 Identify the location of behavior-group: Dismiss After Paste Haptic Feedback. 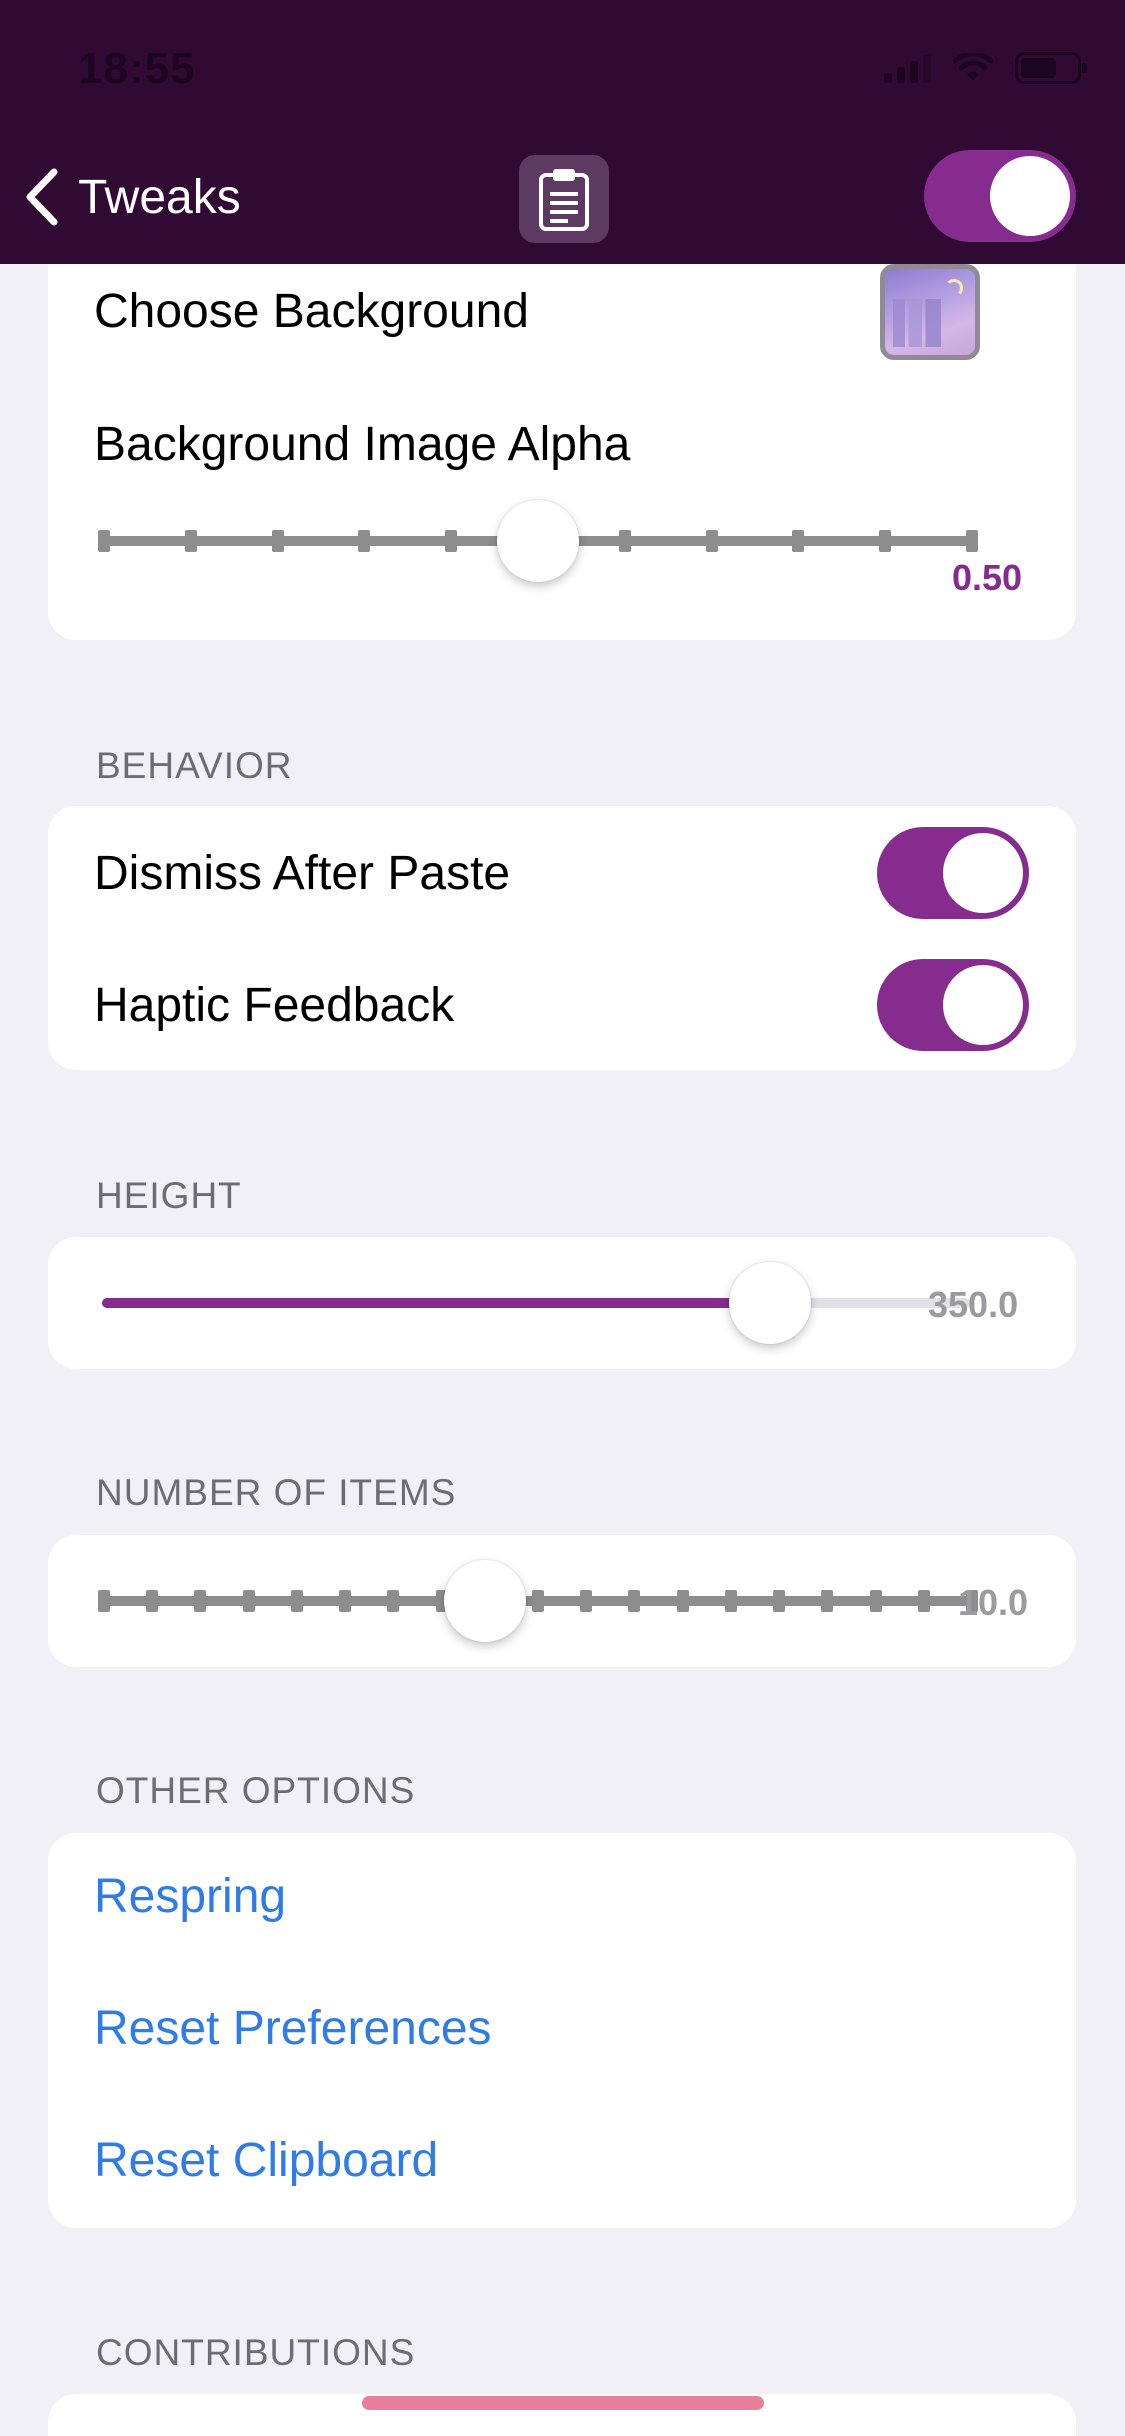
(562, 938).